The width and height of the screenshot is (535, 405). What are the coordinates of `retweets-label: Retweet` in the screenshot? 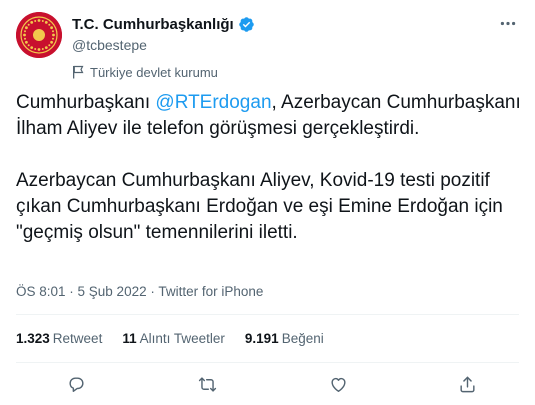 It's located at (77, 338).